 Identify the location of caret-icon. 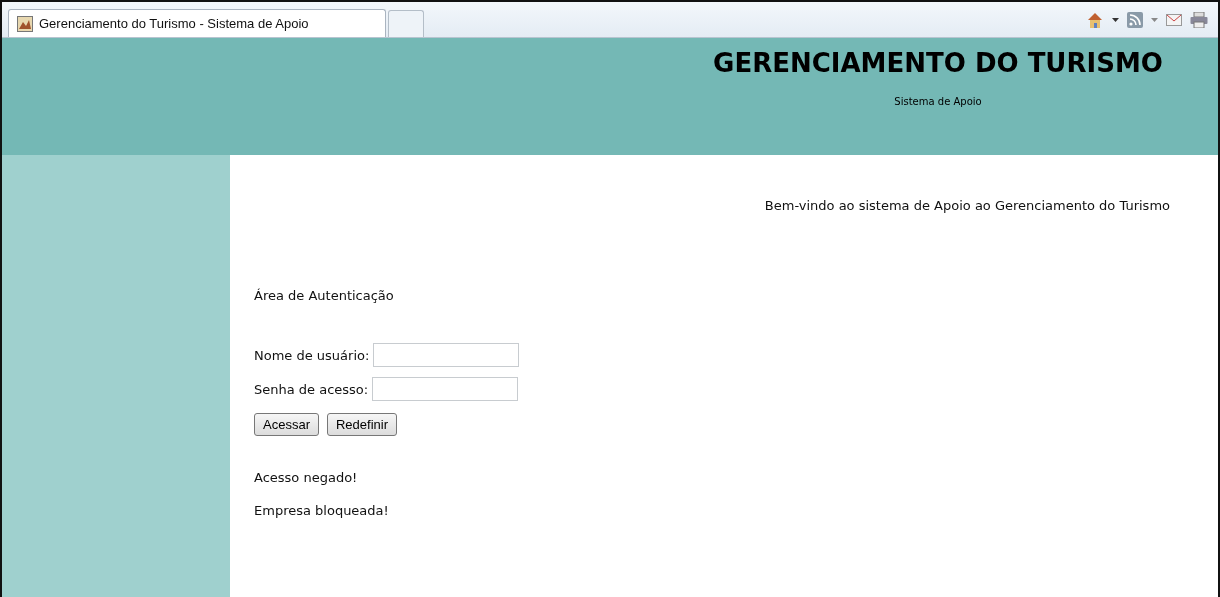
(1115, 19).